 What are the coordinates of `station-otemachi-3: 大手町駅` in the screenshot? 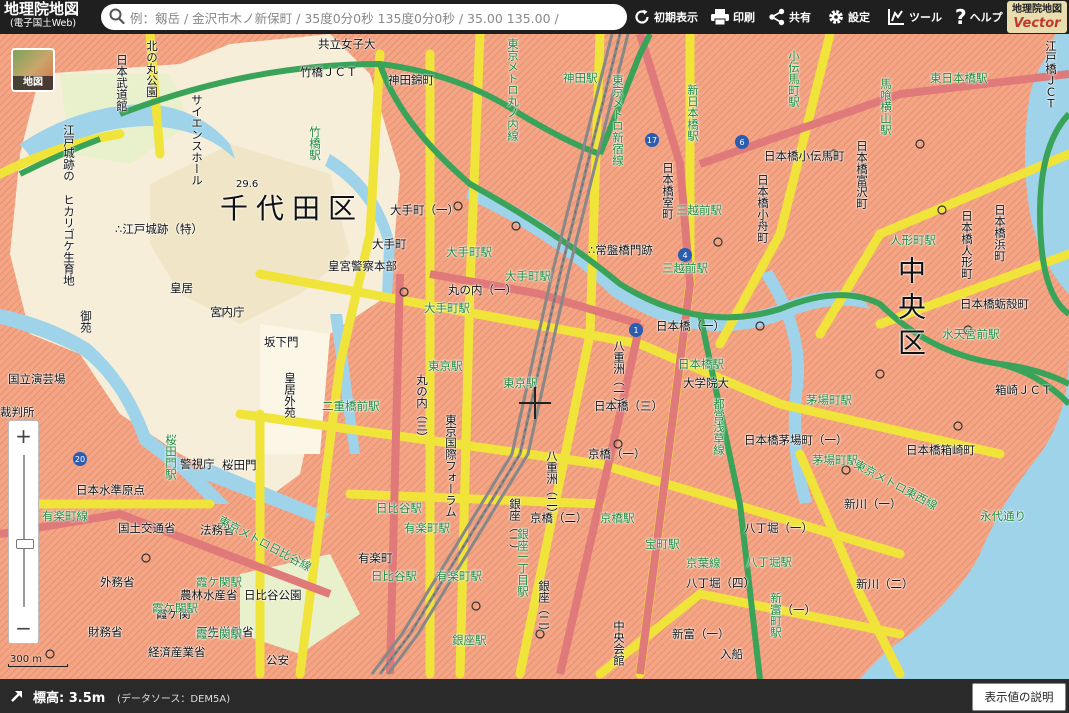 It's located at (447, 308).